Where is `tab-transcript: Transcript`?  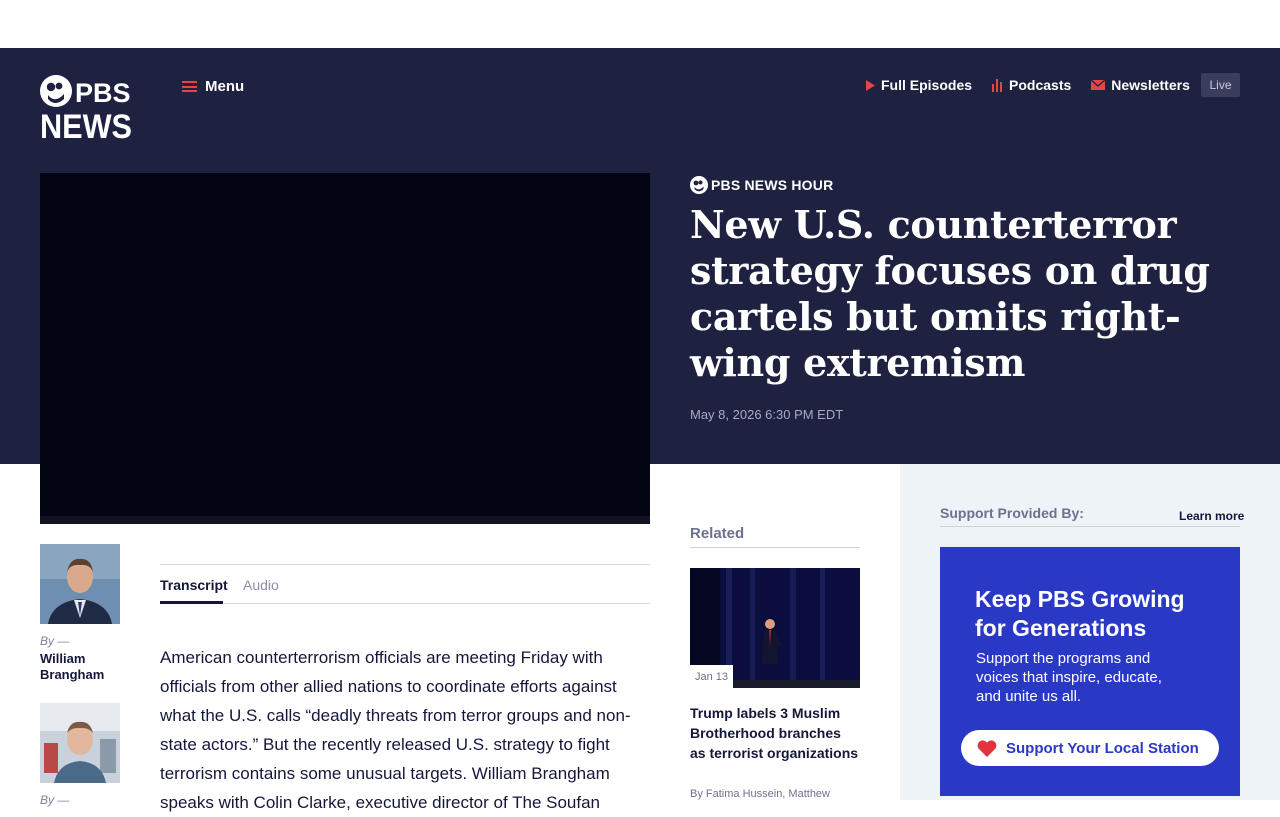
tab-transcript: Transcript is located at coordinates (194, 590).